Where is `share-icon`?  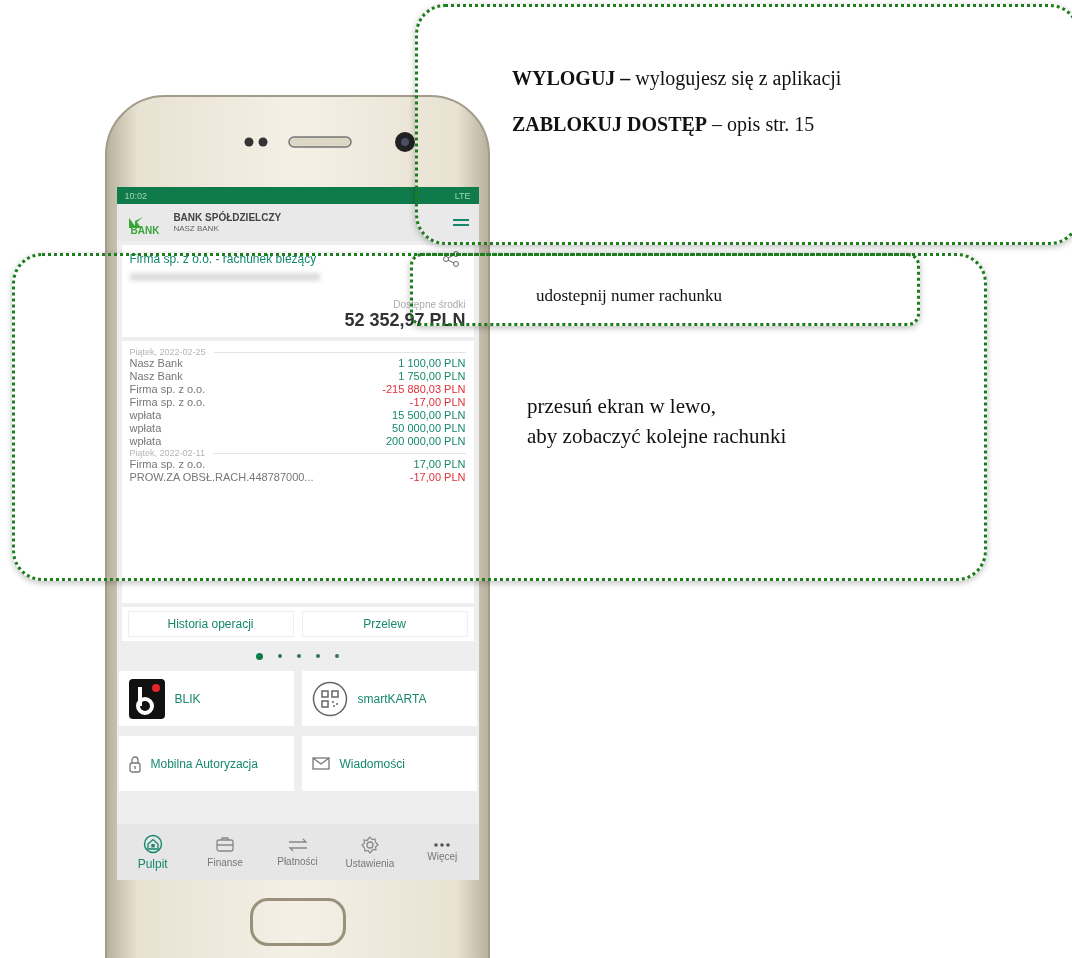 share-icon is located at coordinates (450, 259).